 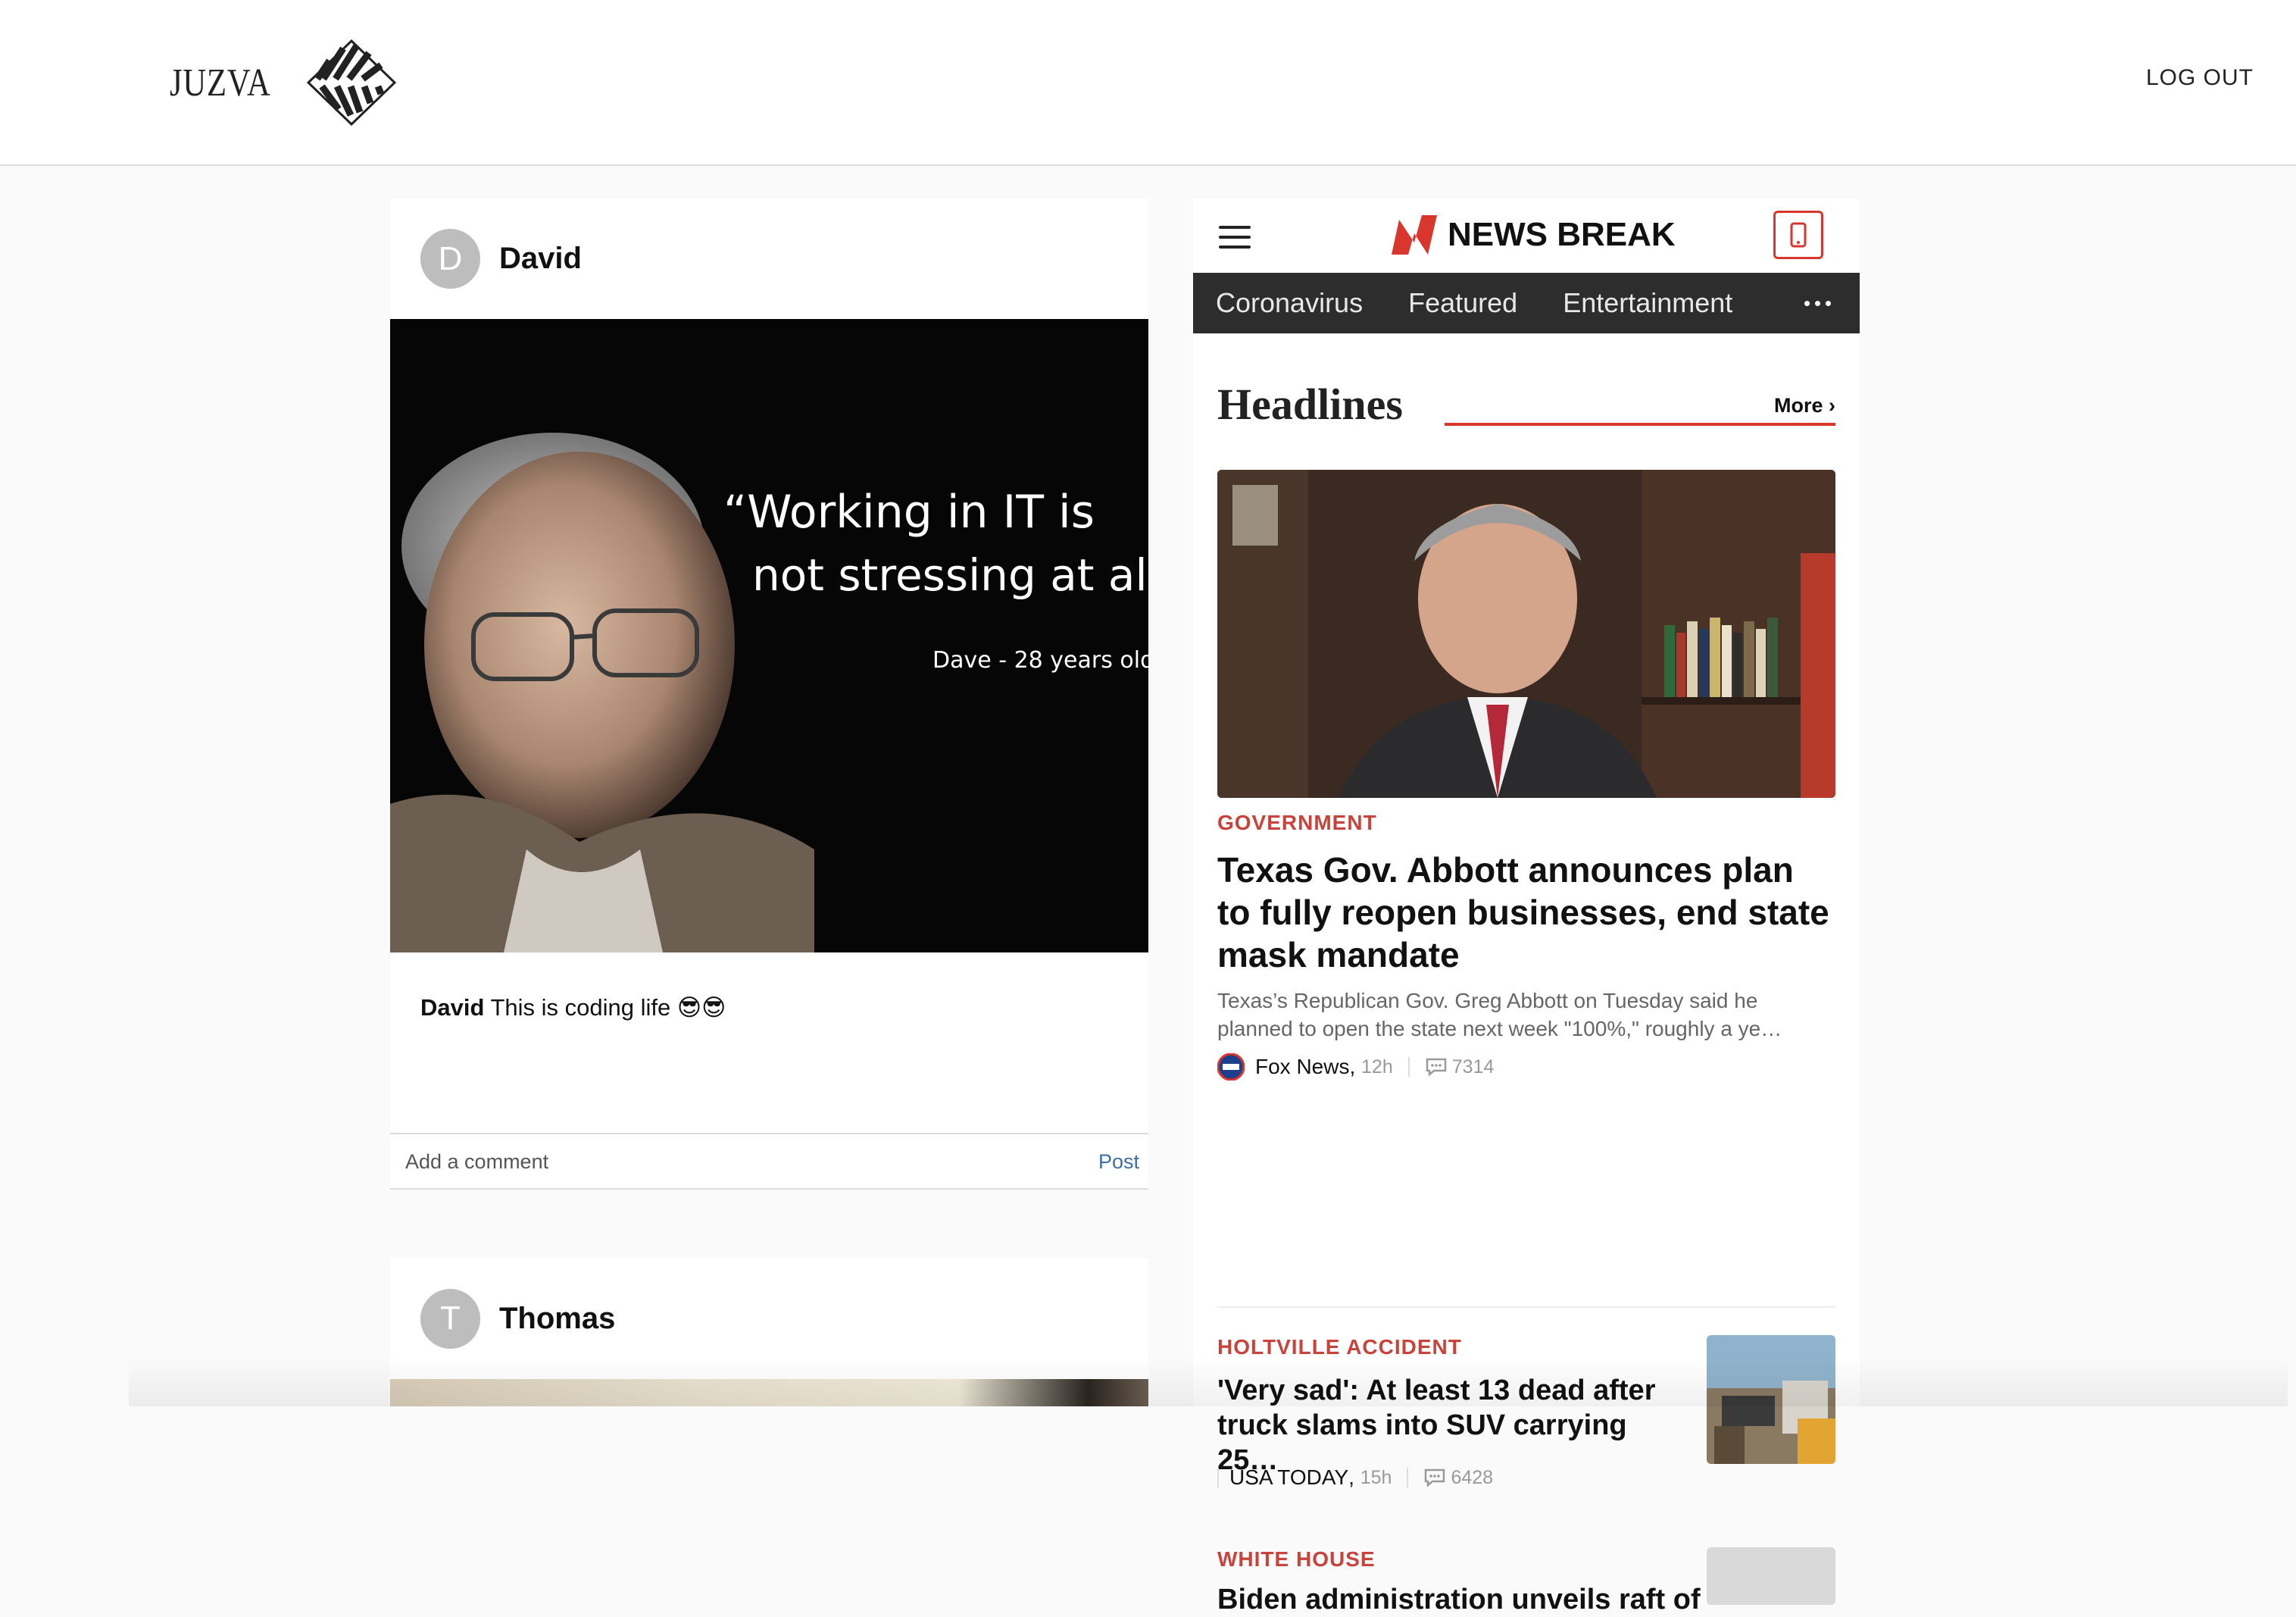 I want to click on logout-button: LOG OUT, so click(x=2200, y=78).